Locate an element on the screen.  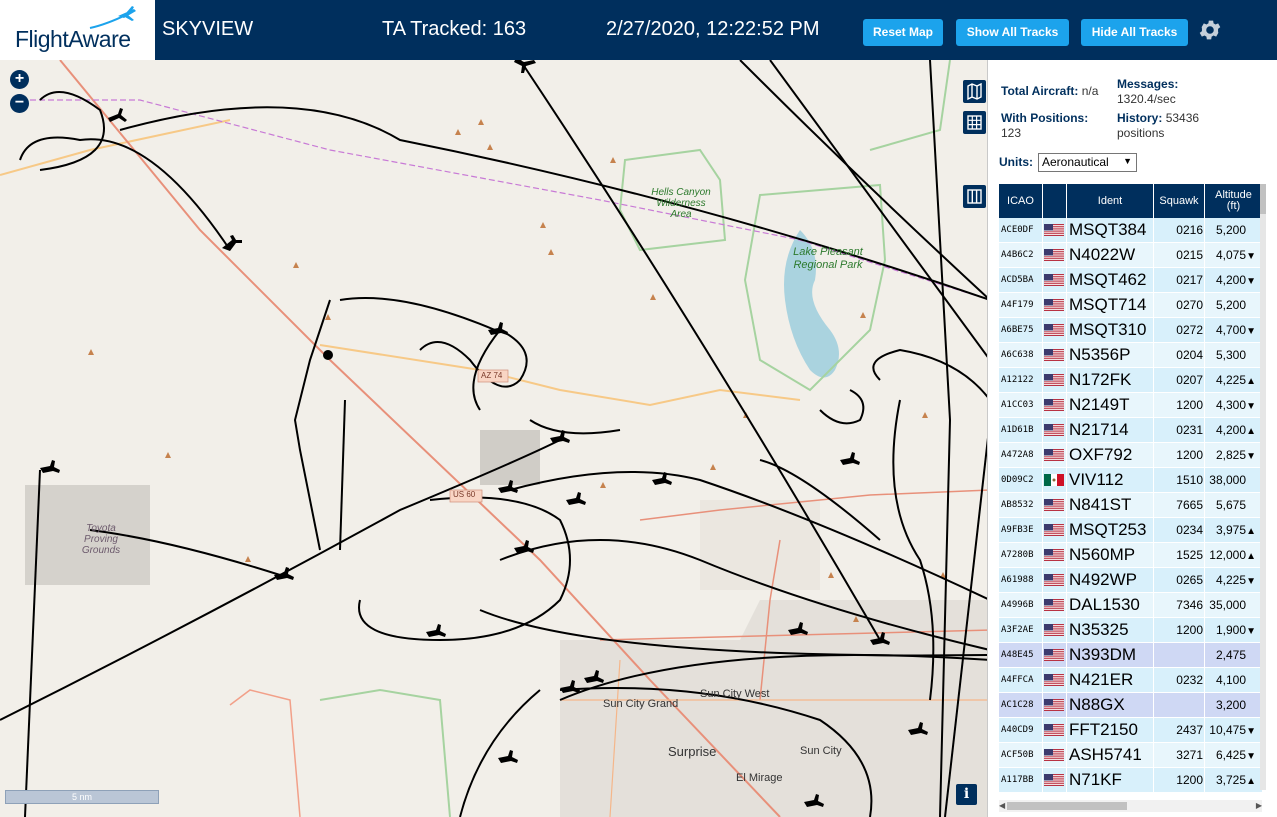
flightaware-logo: FlightAware is located at coordinates (77, 30).